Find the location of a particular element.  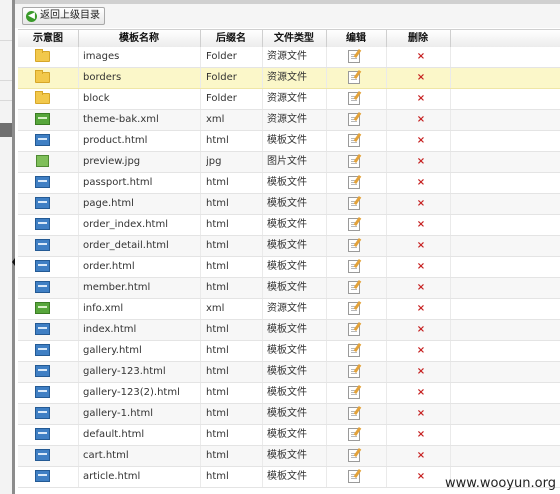

file-name: passport.html is located at coordinates (139, 183).